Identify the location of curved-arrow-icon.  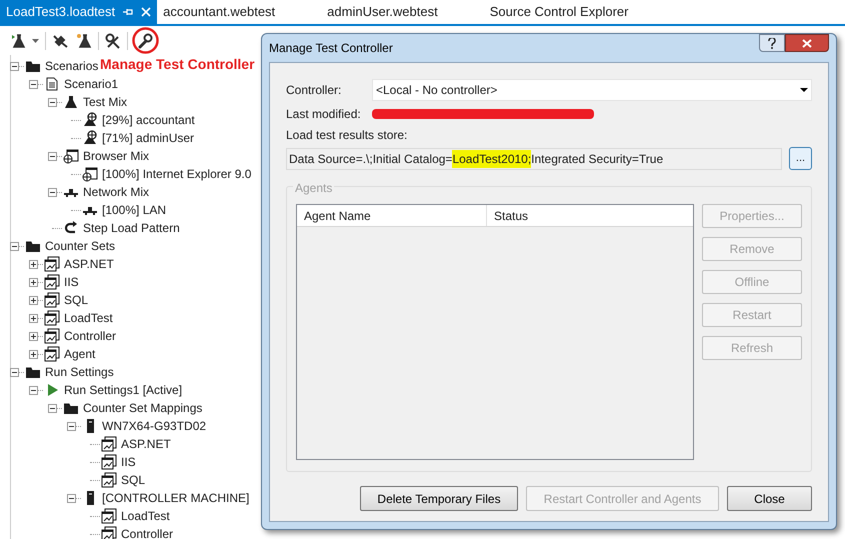
(71, 228).